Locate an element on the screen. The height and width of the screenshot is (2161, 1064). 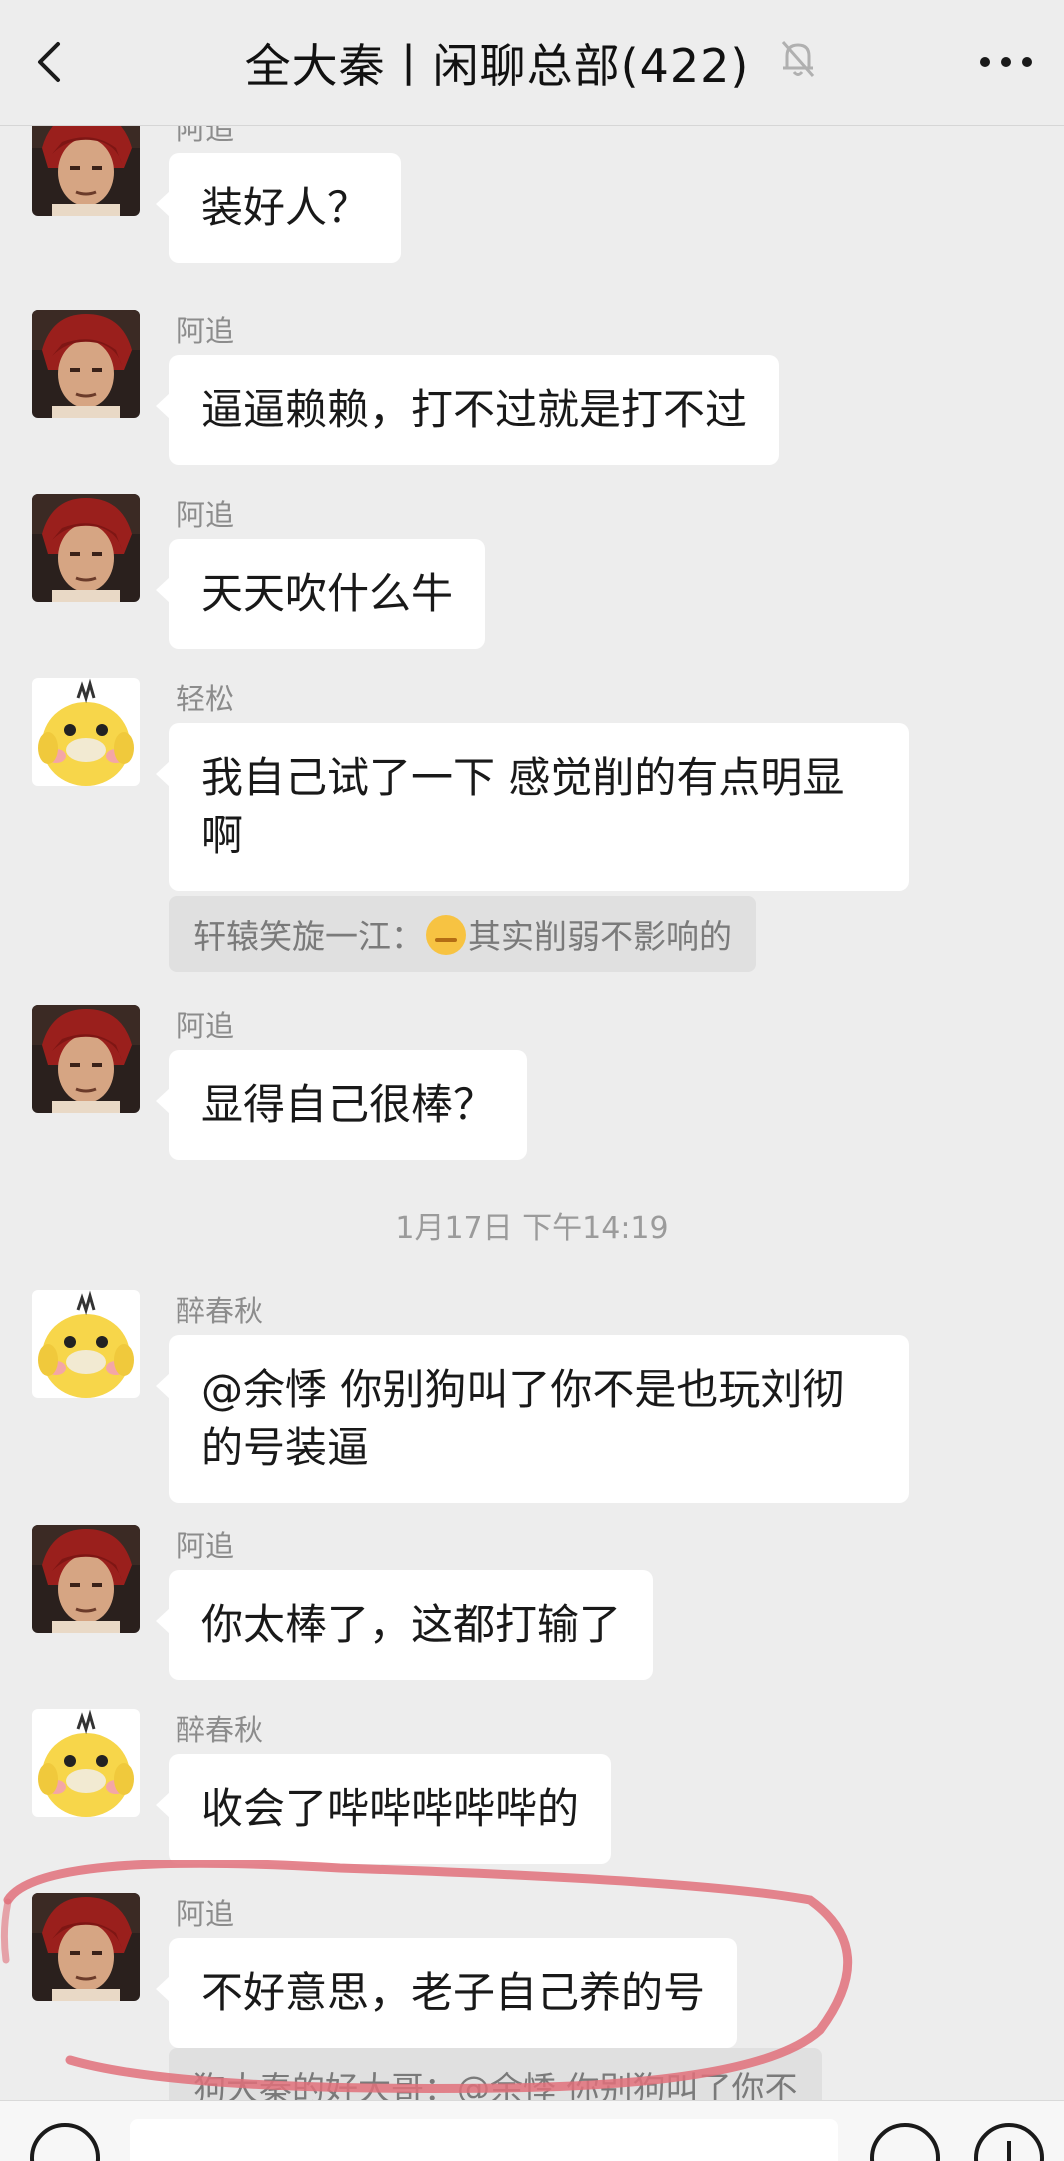
emoji-icon is located at coordinates (905, 2141).